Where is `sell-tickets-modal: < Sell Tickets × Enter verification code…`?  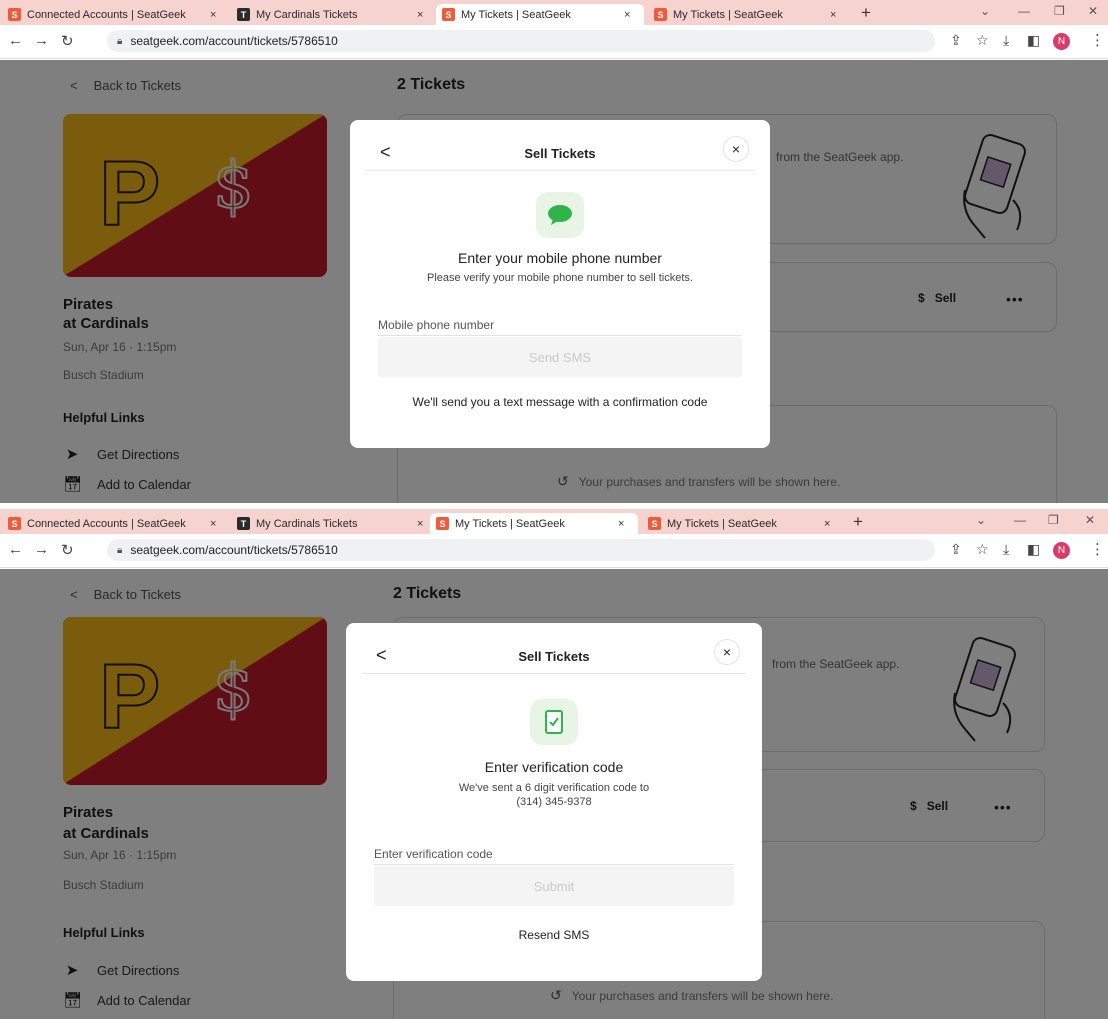
sell-tickets-modal: < Sell Tickets × Enter verification code… is located at coordinates (554, 802).